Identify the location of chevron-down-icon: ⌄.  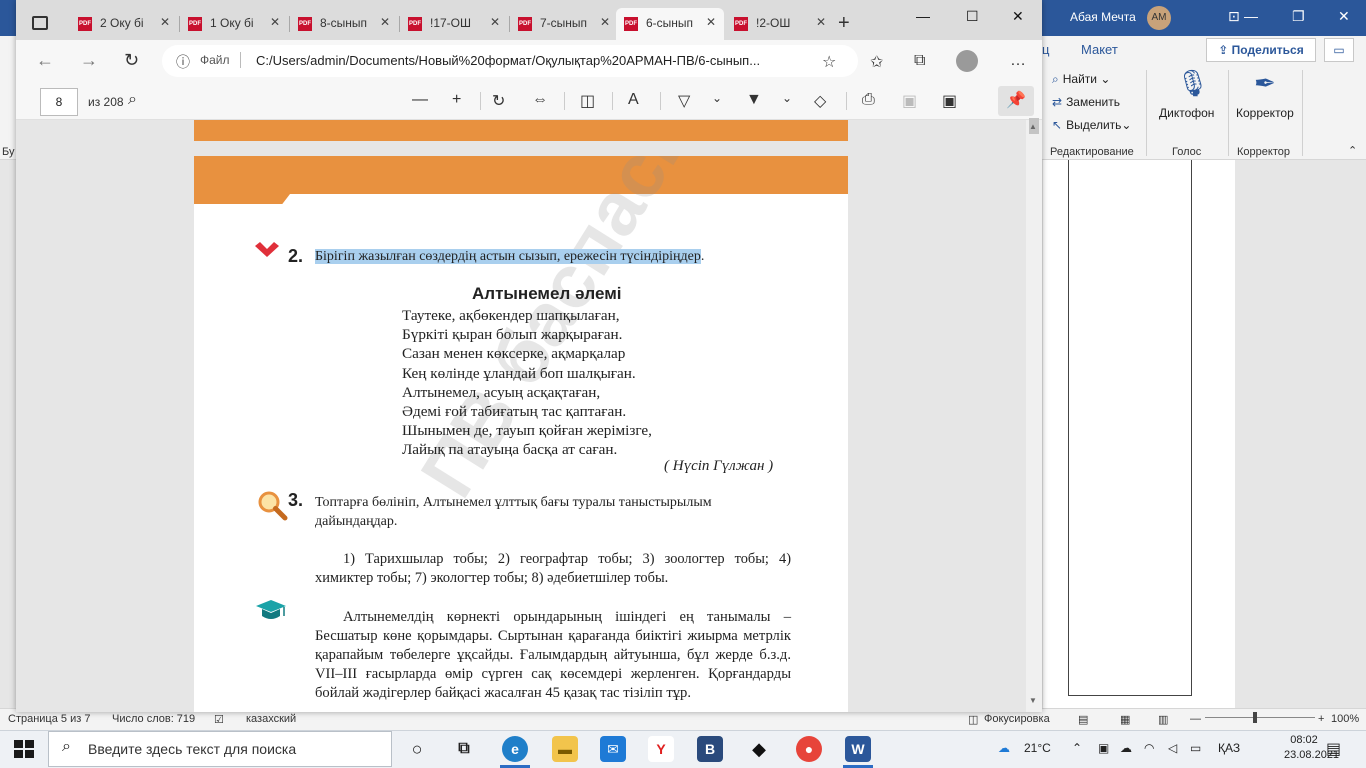
(717, 98).